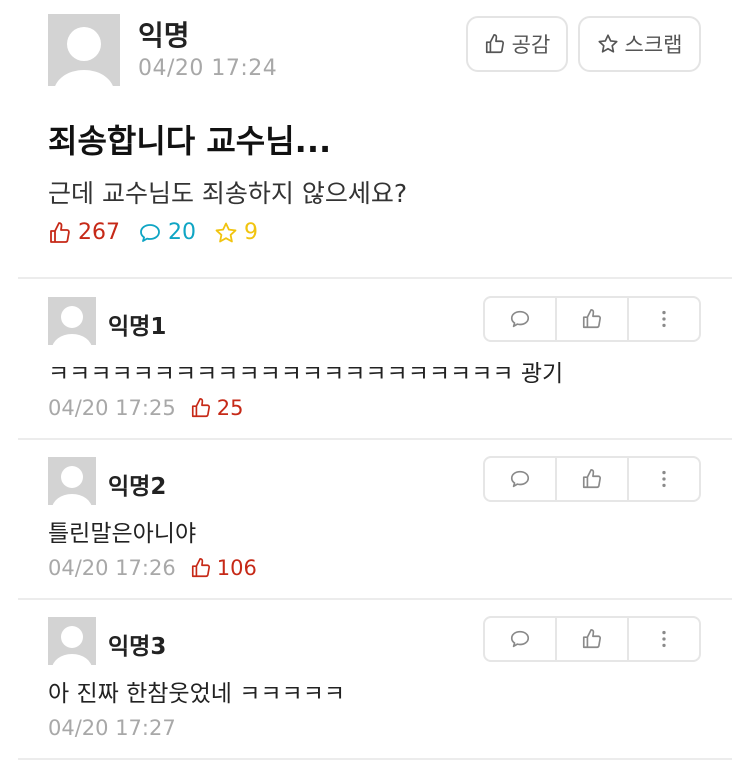  Describe the element at coordinates (531, 45) in the screenshot. I see `like-button-label: 공감` at that location.